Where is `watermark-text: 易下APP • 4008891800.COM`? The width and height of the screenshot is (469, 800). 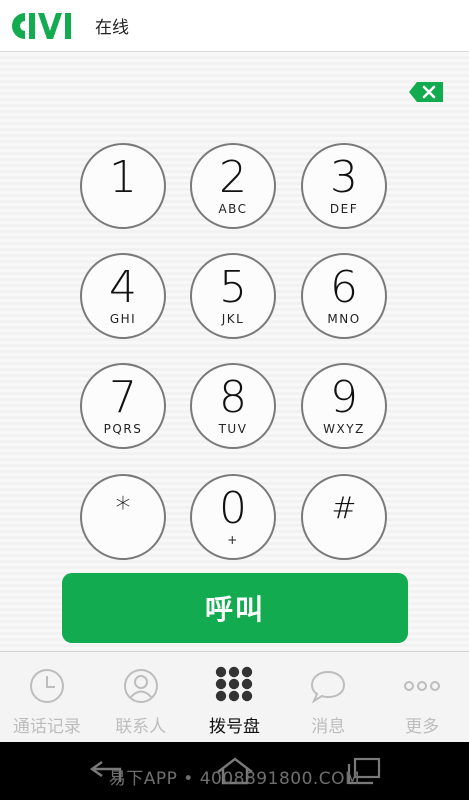
watermark-text: 易下APP • 4008891800.COM is located at coordinates (234, 779).